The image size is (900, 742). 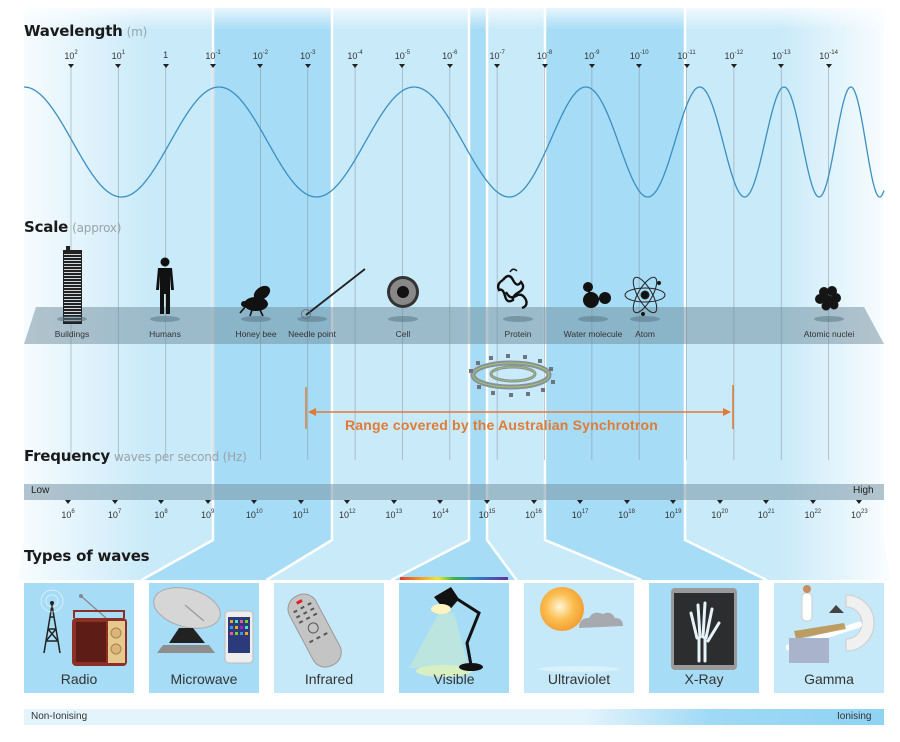 What do you see at coordinates (79, 638) in the screenshot?
I see `wave-card-radio: Radio` at bounding box center [79, 638].